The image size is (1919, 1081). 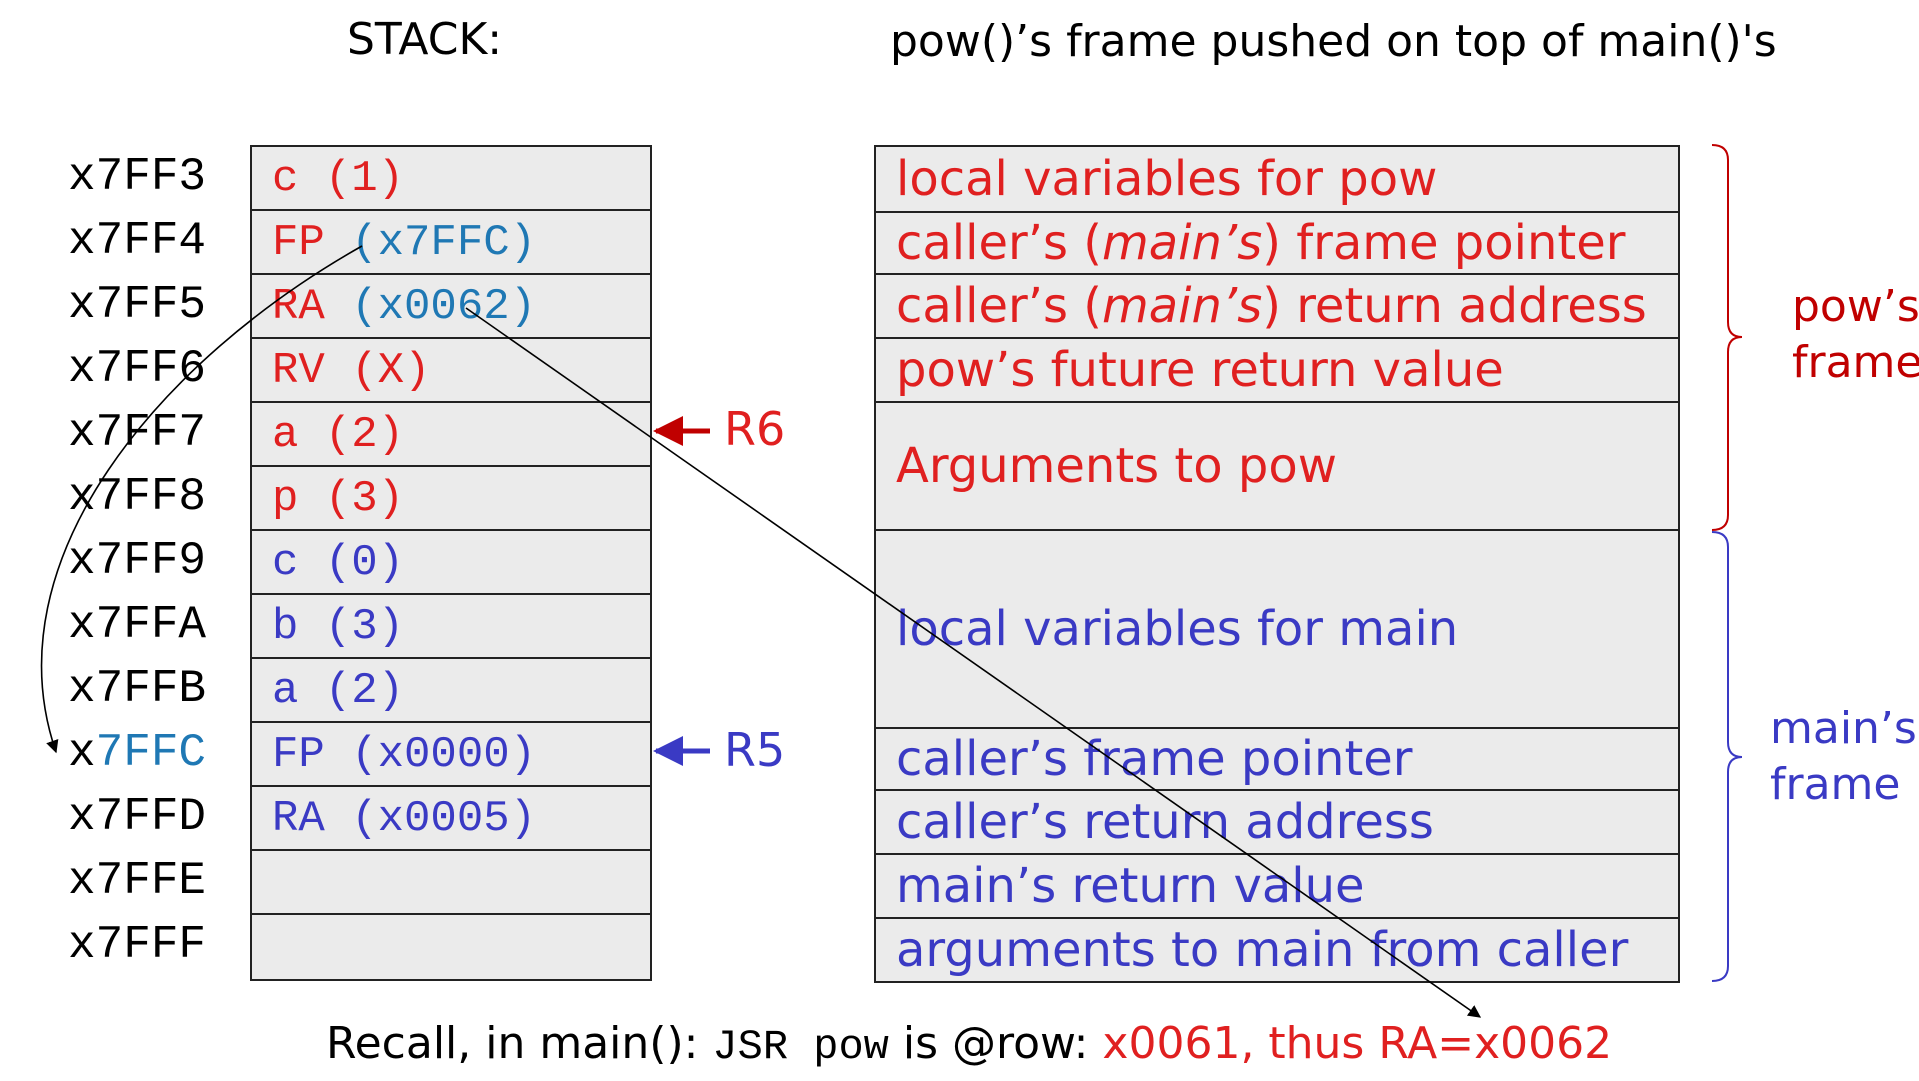 What do you see at coordinates (1727, 337) in the screenshot?
I see `pow-frame-brace` at bounding box center [1727, 337].